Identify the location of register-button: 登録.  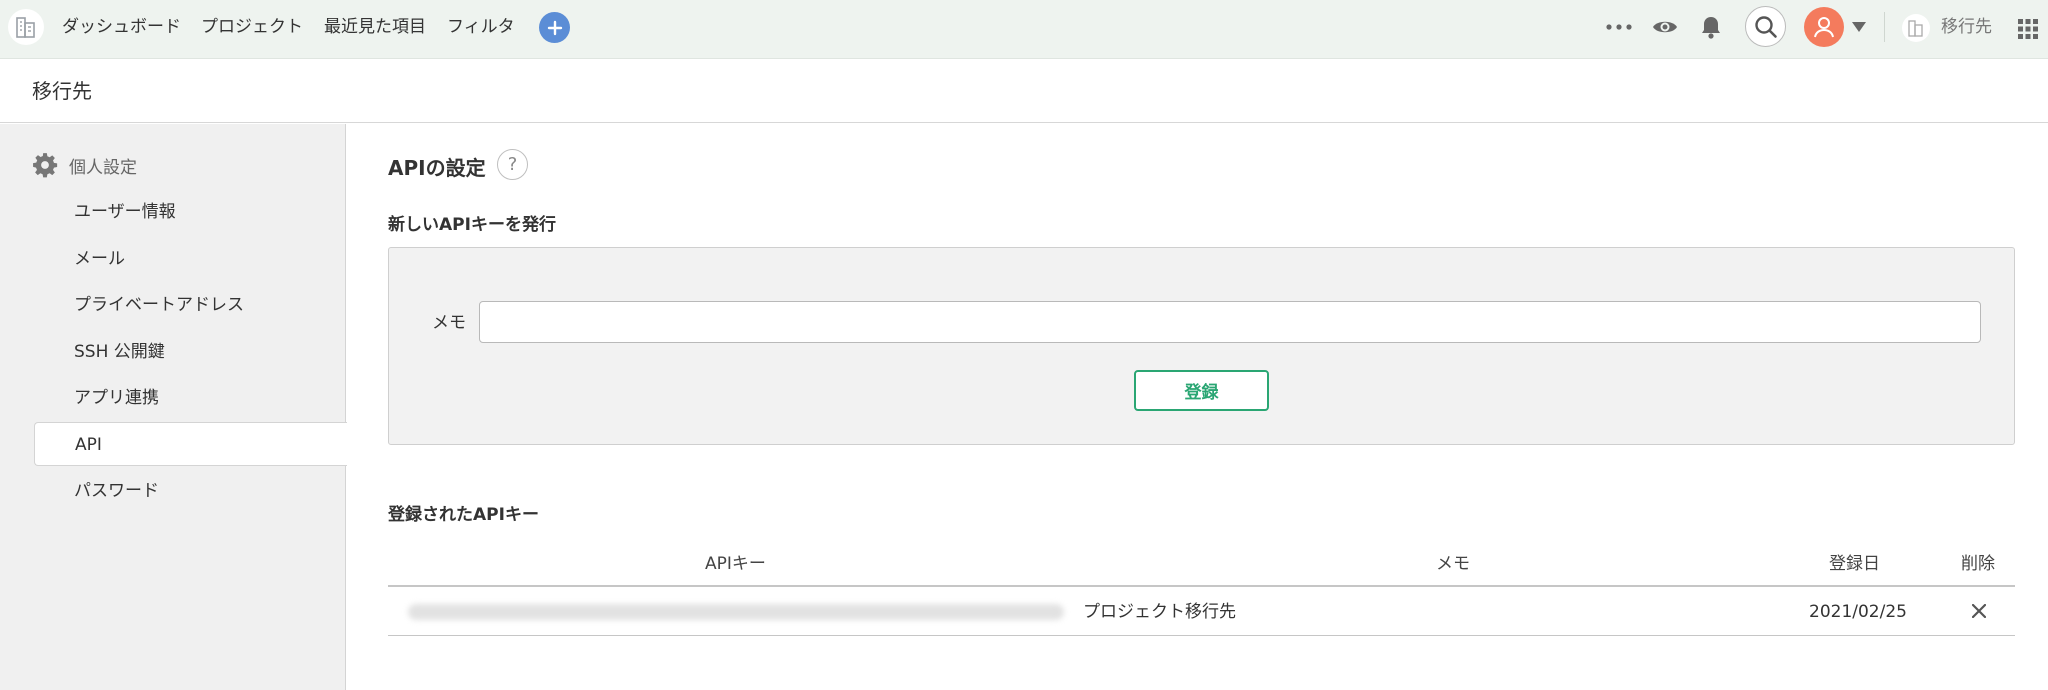
(1201, 390).